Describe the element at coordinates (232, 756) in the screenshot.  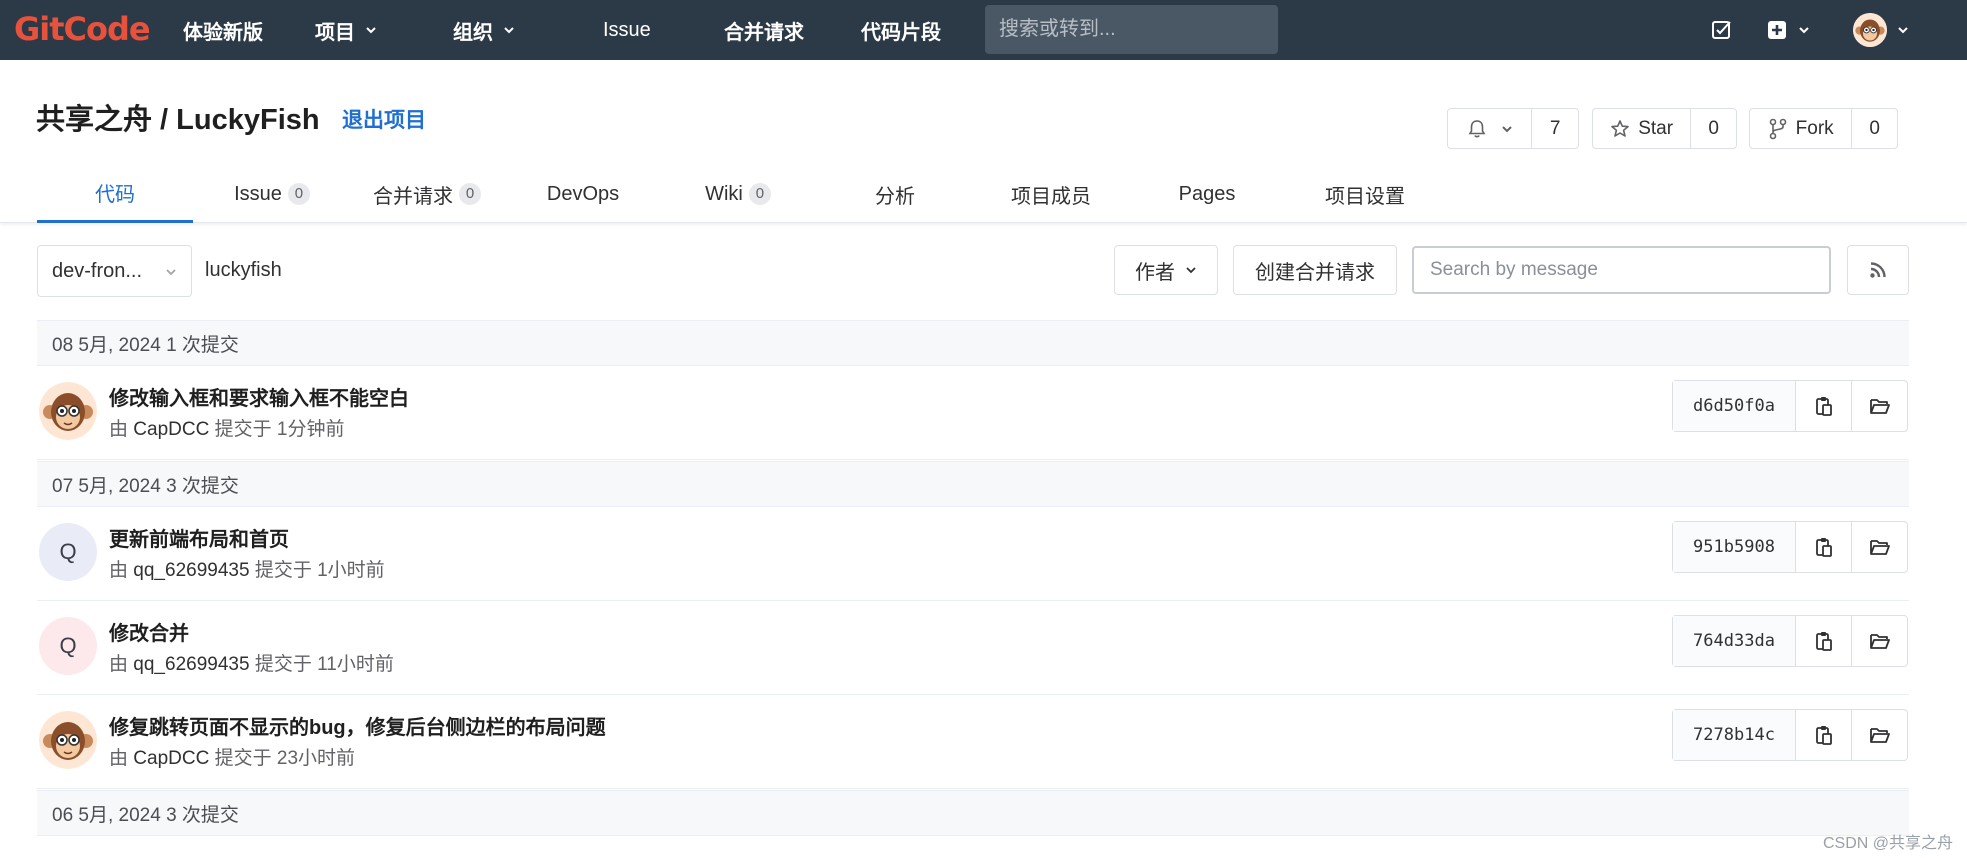
I see `commit-meta: 由 CapDCC 提交于 23小时前` at that location.